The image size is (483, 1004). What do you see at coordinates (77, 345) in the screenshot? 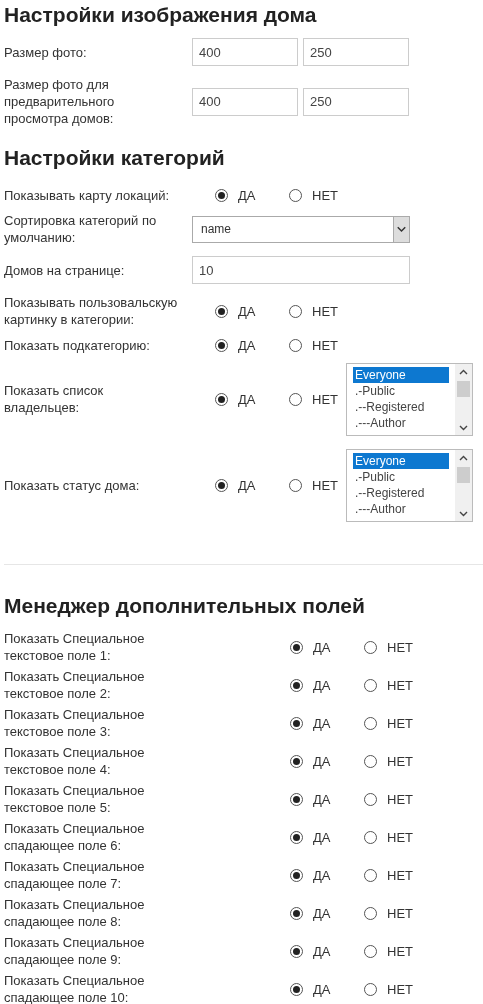
I see `field-label: Показать подкатегорию:` at bounding box center [77, 345].